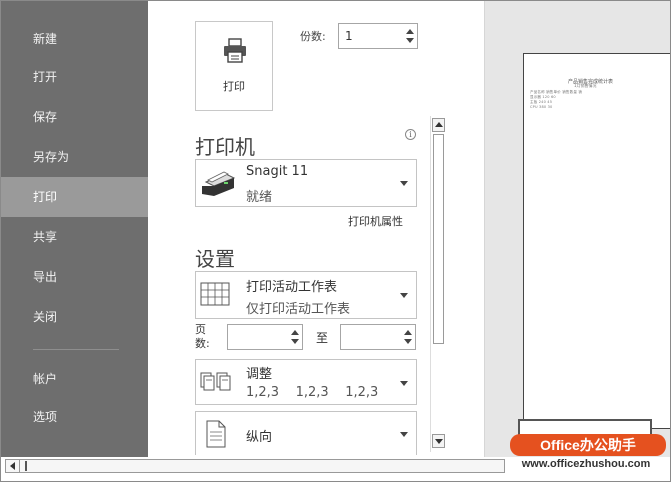  I want to click on scroll-left-button, so click(13, 466).